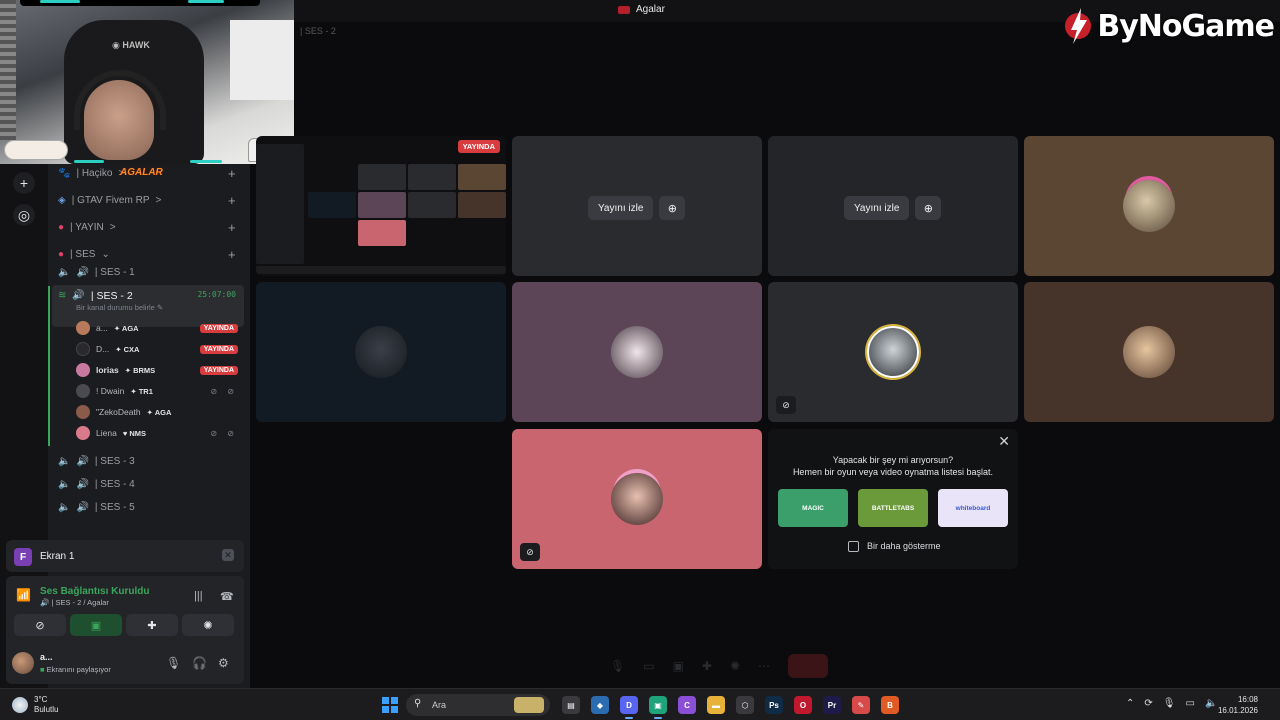 The image size is (1280, 720). What do you see at coordinates (853, 546) in the screenshot?
I see `dont-show-checkbox` at bounding box center [853, 546].